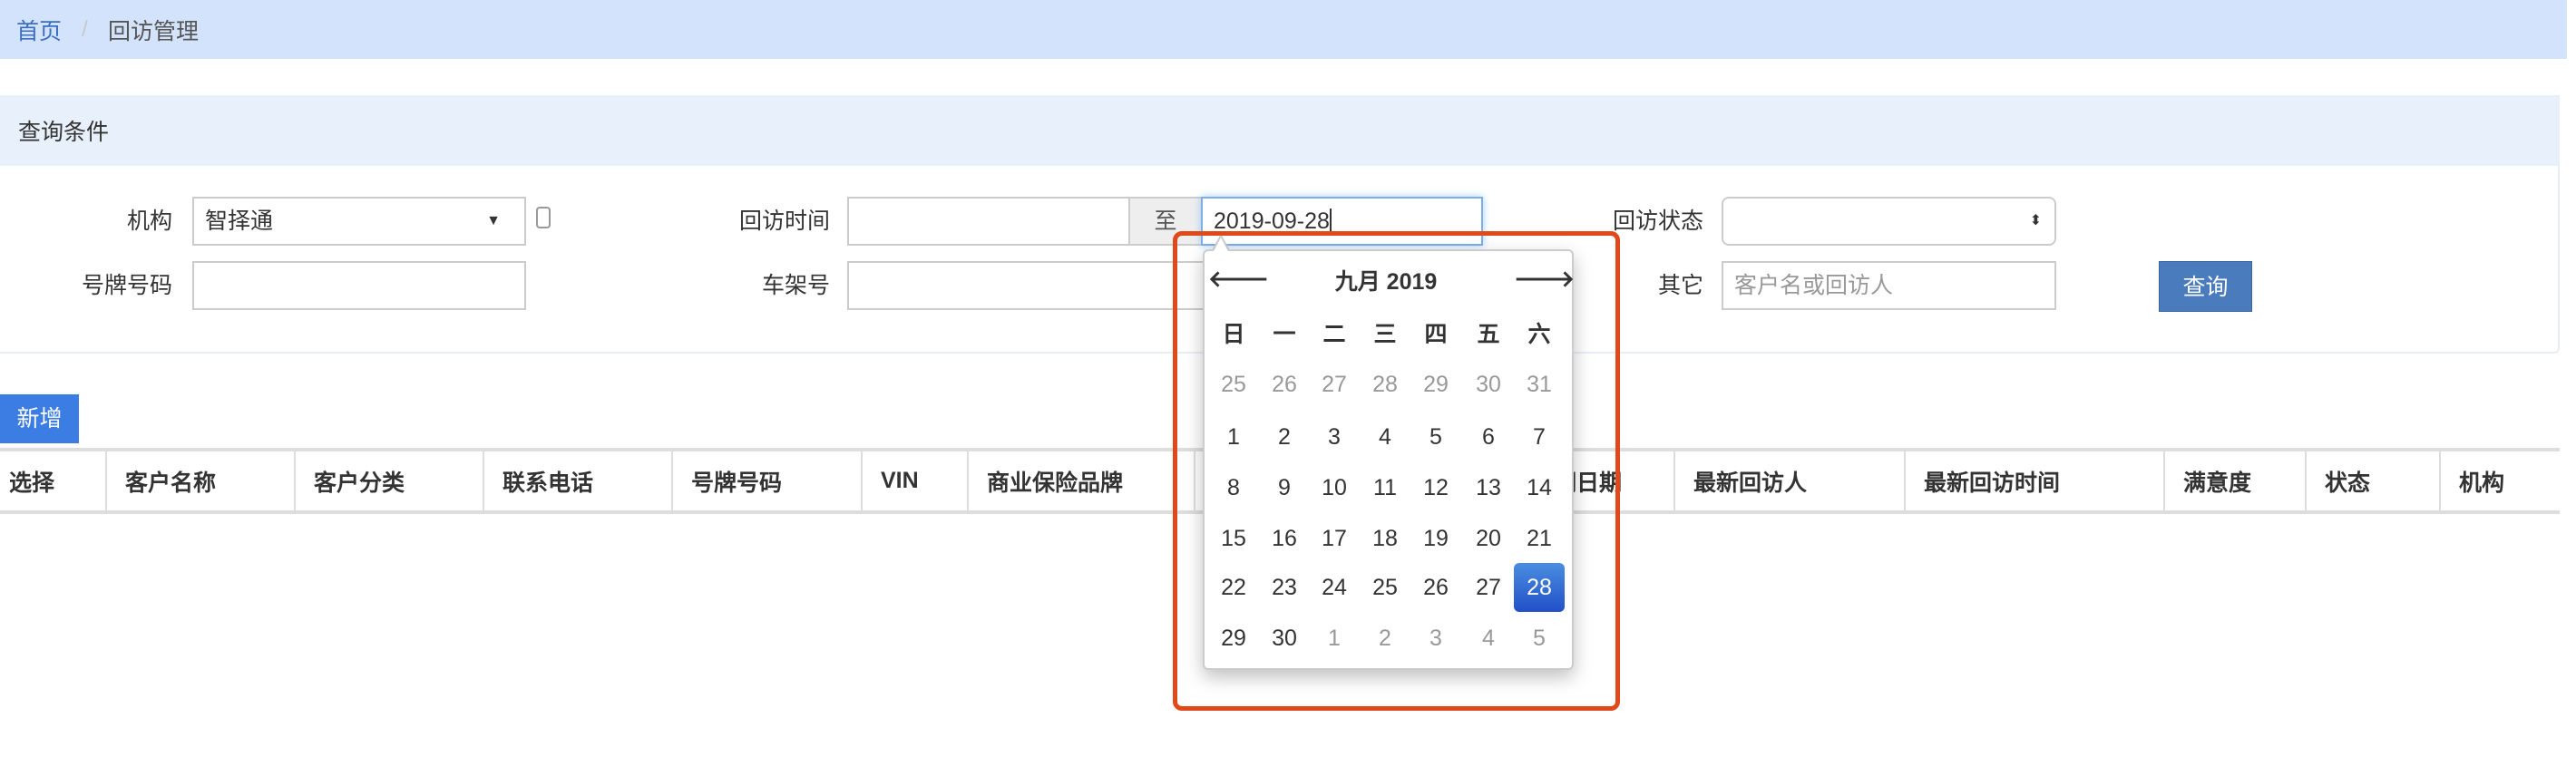  I want to click on vin-label: 车架号, so click(795, 285).